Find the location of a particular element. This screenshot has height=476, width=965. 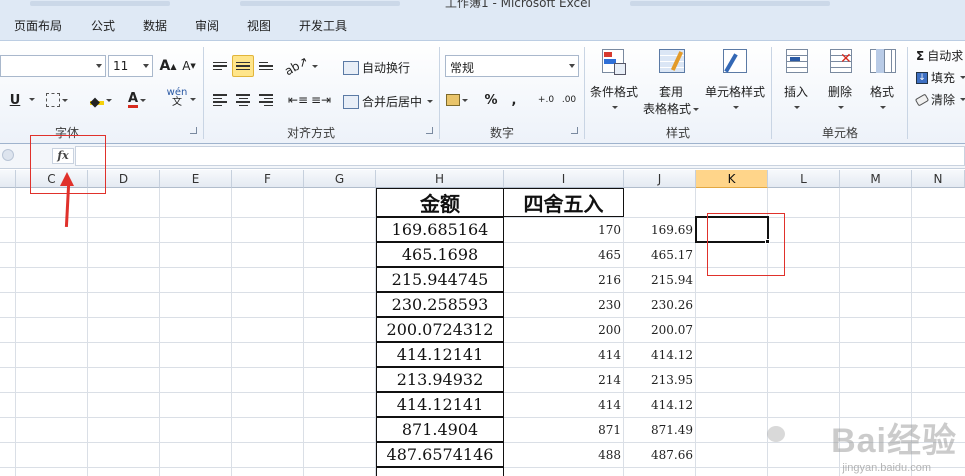

merge-center-label: 合并后居中 is located at coordinates (392, 102).